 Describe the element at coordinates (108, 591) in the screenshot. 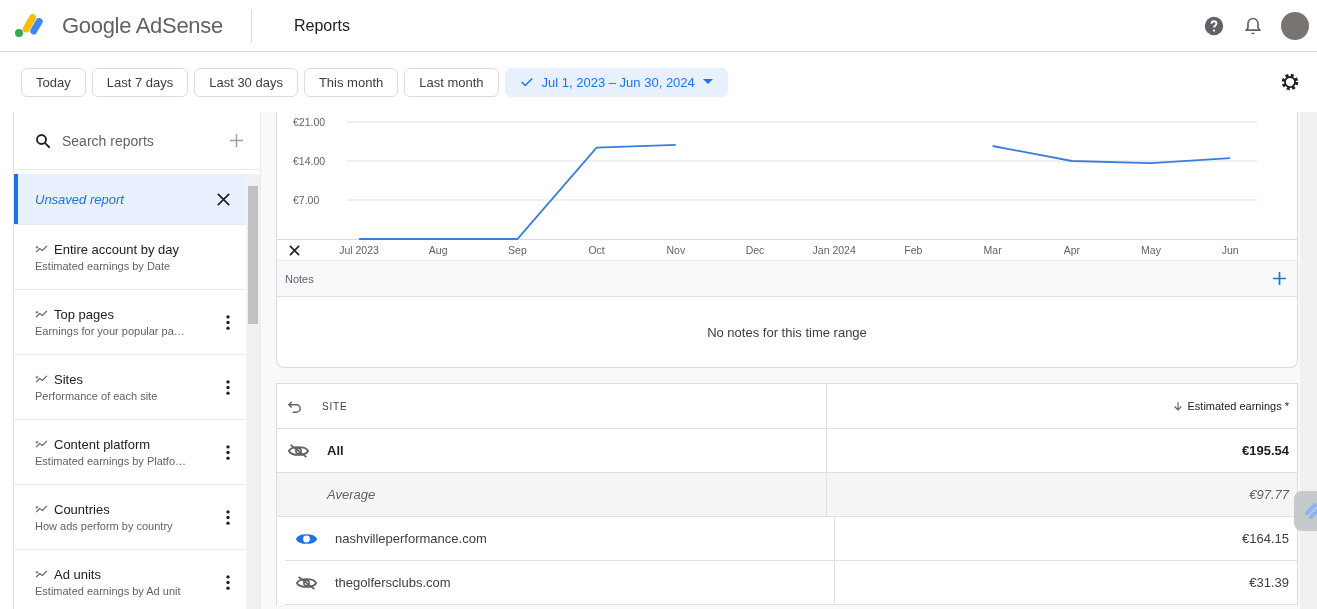

I see `report-subtitle: Estimated earnings by Ad unit` at that location.